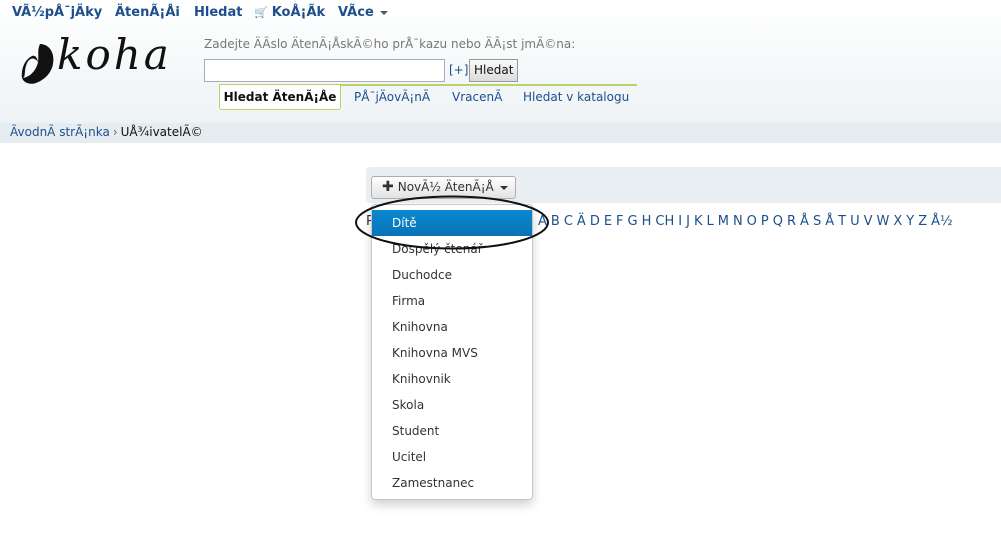 The height and width of the screenshot is (553, 1001). Describe the element at coordinates (542, 221) in the screenshot. I see `alphabet-letter: A` at that location.